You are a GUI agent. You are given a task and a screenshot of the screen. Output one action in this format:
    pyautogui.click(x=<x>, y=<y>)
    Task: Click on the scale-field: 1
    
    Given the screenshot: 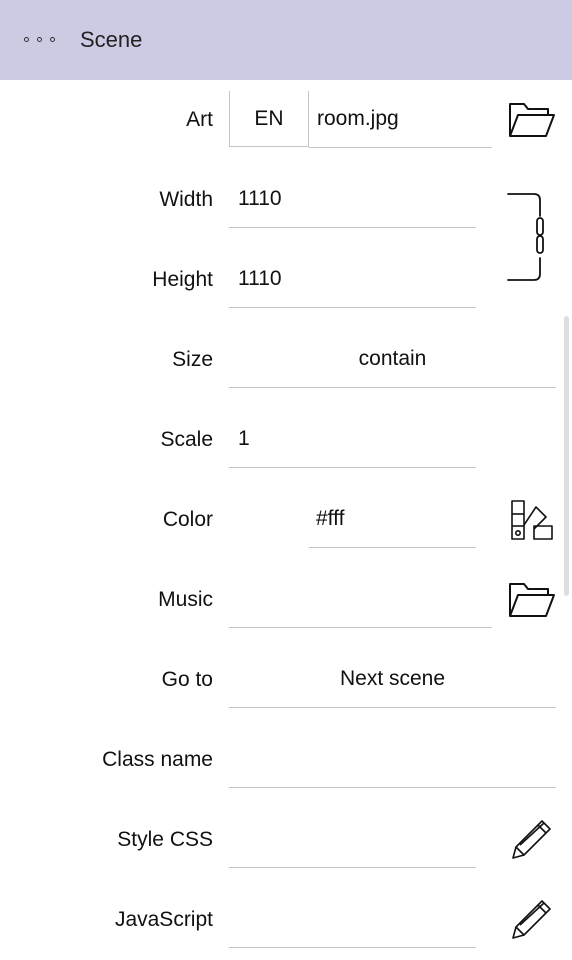 What is the action you would take?
    pyautogui.click(x=352, y=434)
    